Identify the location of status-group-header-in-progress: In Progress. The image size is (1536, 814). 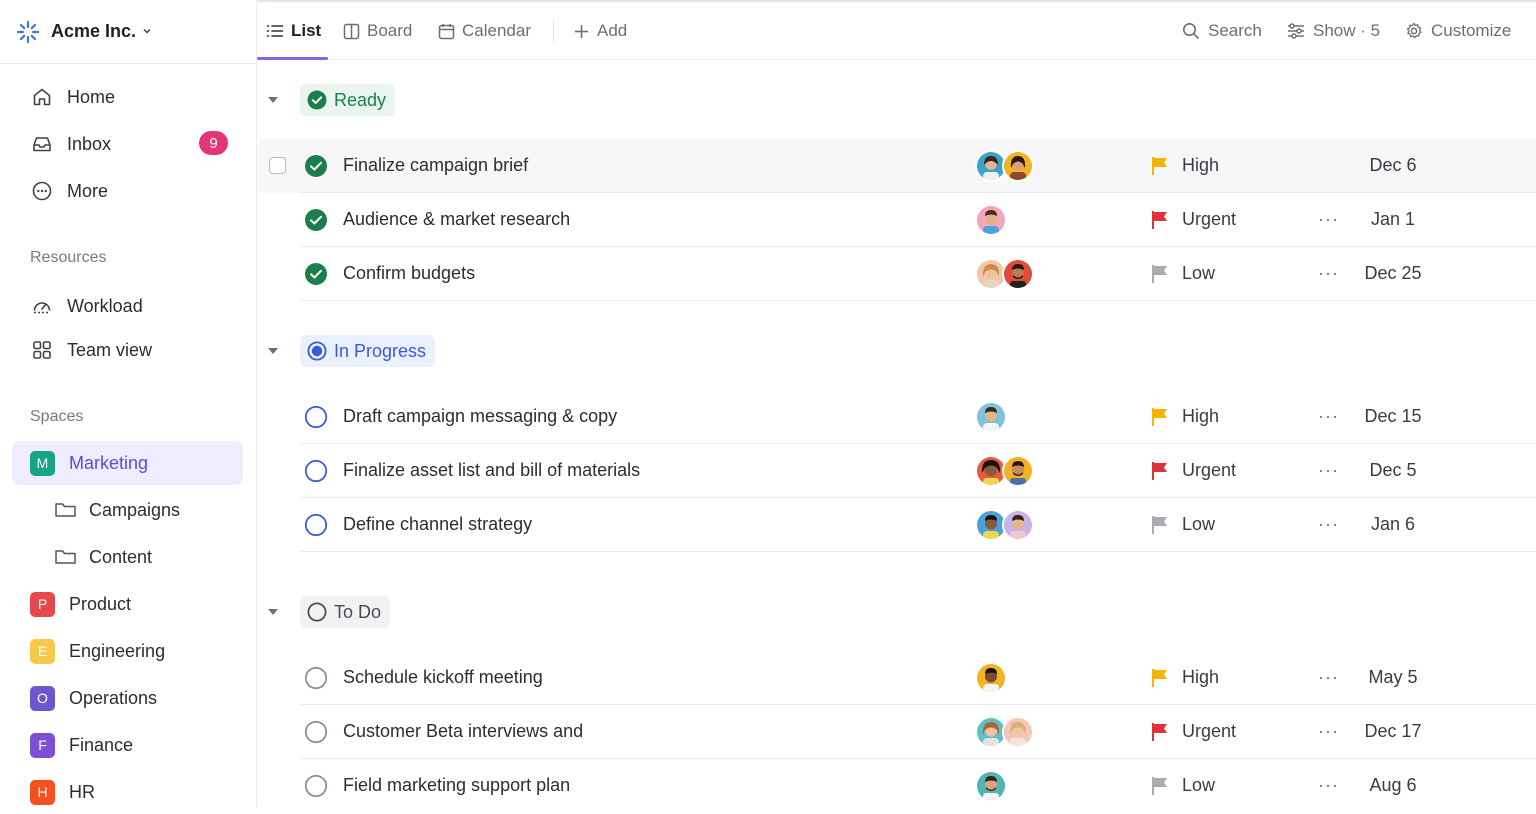
(368, 351).